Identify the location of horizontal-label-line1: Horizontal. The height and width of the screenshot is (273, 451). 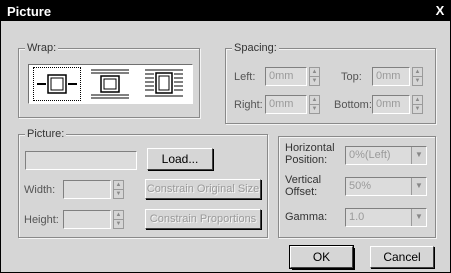
(310, 148).